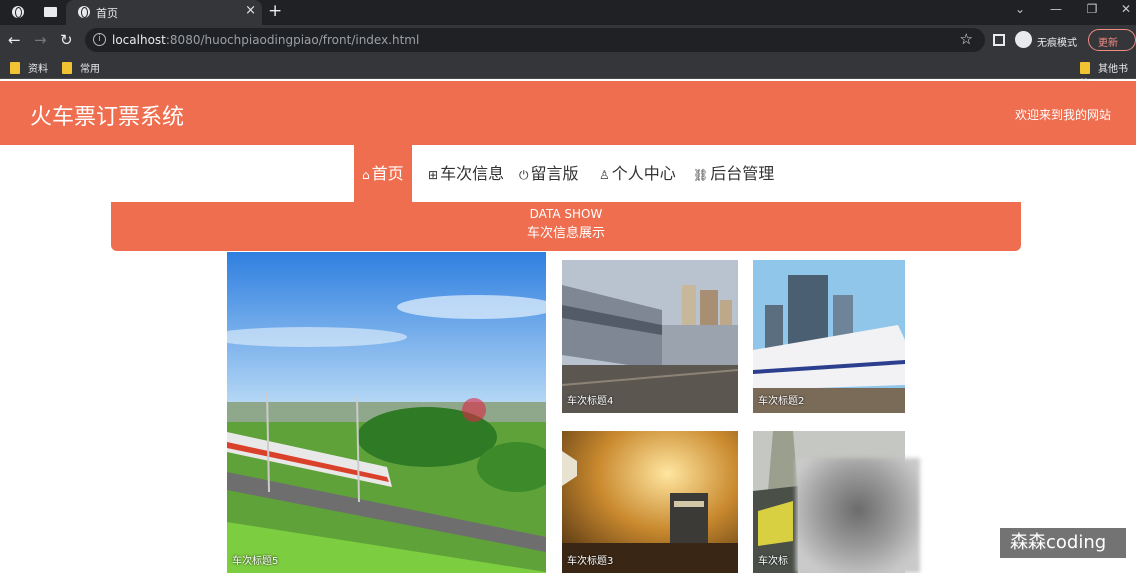  Describe the element at coordinates (255, 561) in the screenshot. I see `card-caption: 车次标题5` at that location.